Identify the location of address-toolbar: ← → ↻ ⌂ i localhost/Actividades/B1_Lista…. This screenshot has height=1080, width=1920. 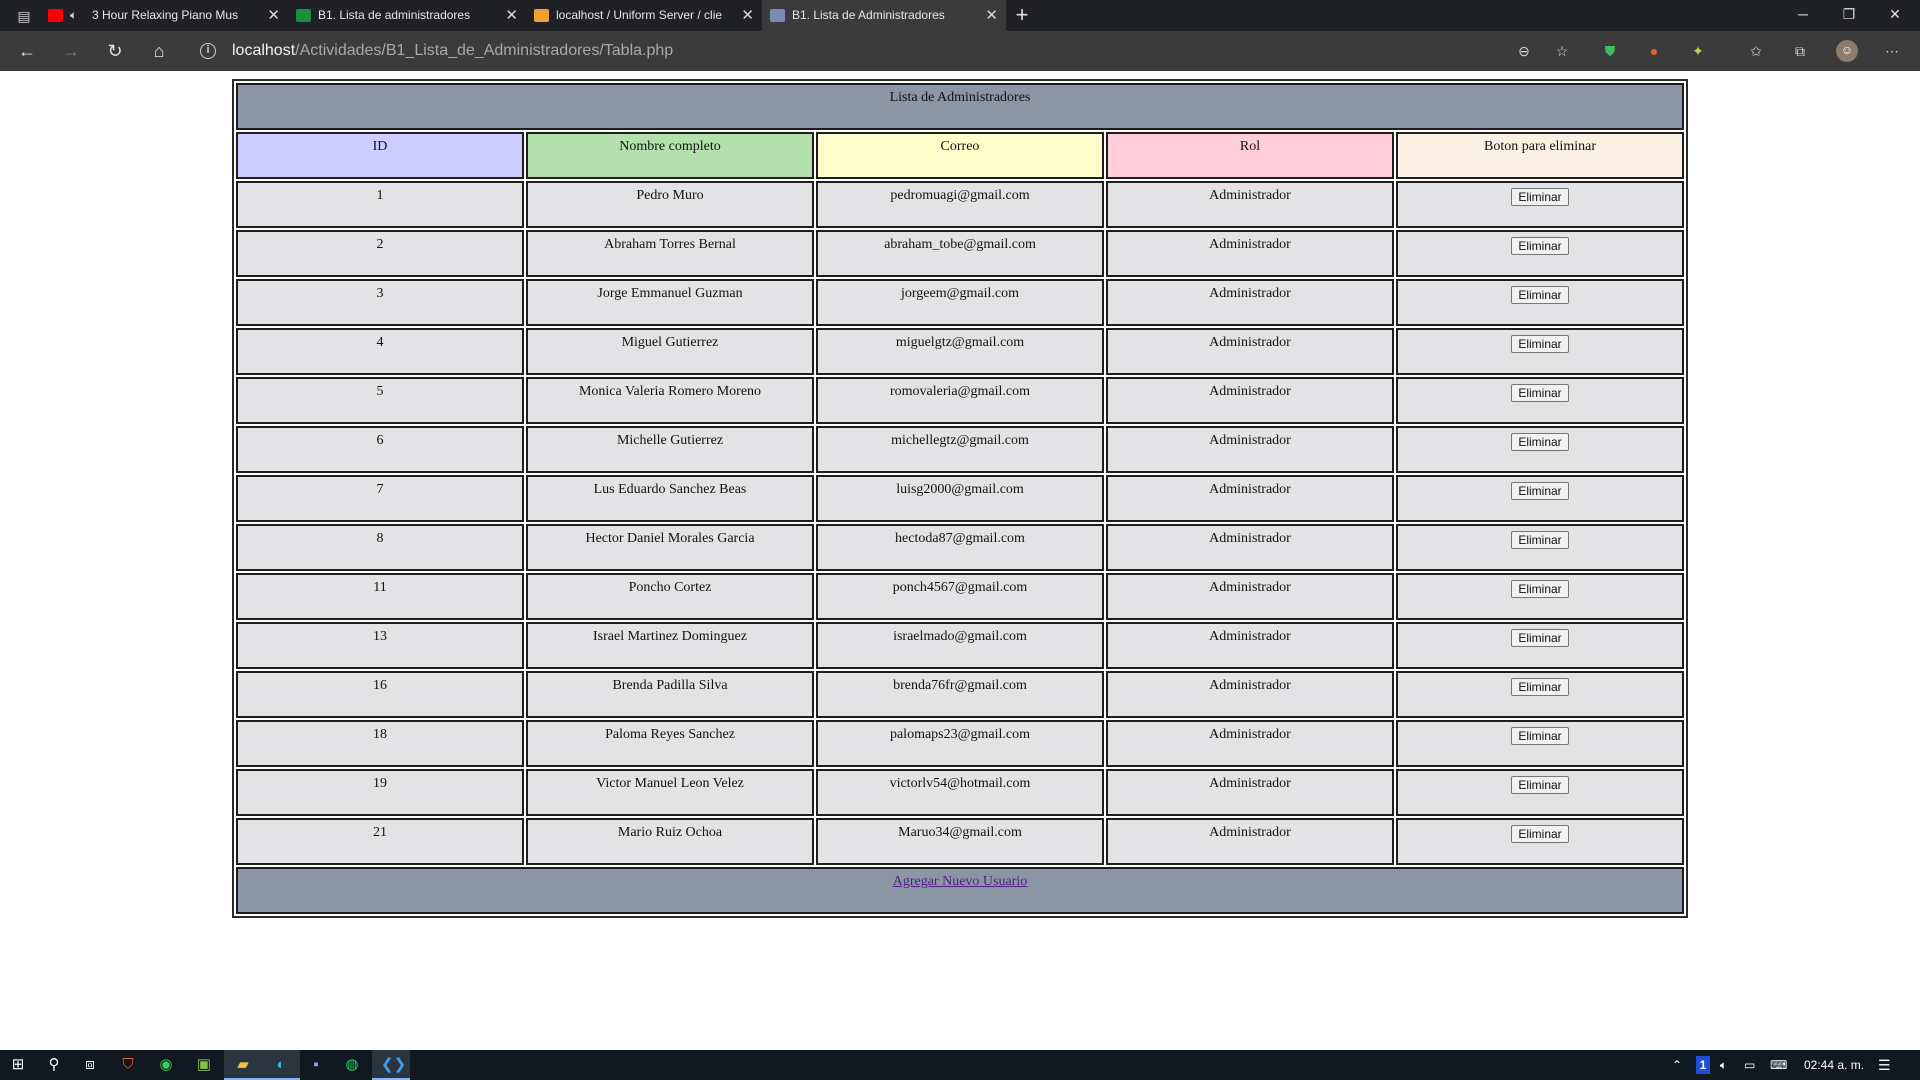
(960, 51).